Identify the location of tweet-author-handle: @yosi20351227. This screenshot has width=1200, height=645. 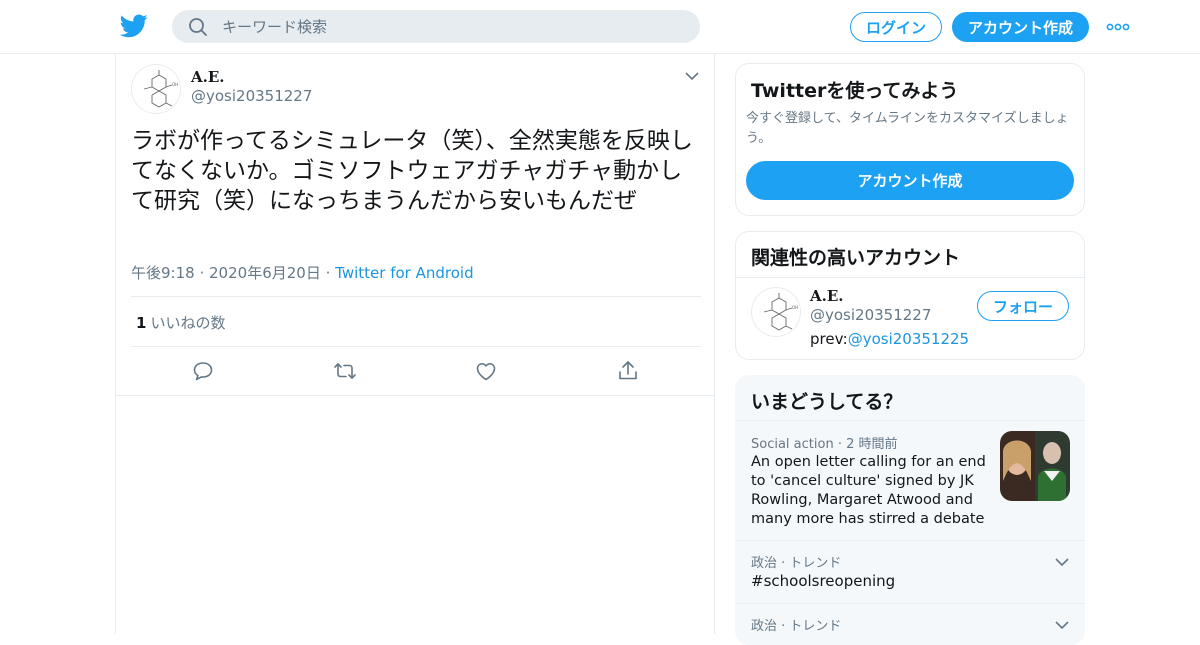
(251, 96).